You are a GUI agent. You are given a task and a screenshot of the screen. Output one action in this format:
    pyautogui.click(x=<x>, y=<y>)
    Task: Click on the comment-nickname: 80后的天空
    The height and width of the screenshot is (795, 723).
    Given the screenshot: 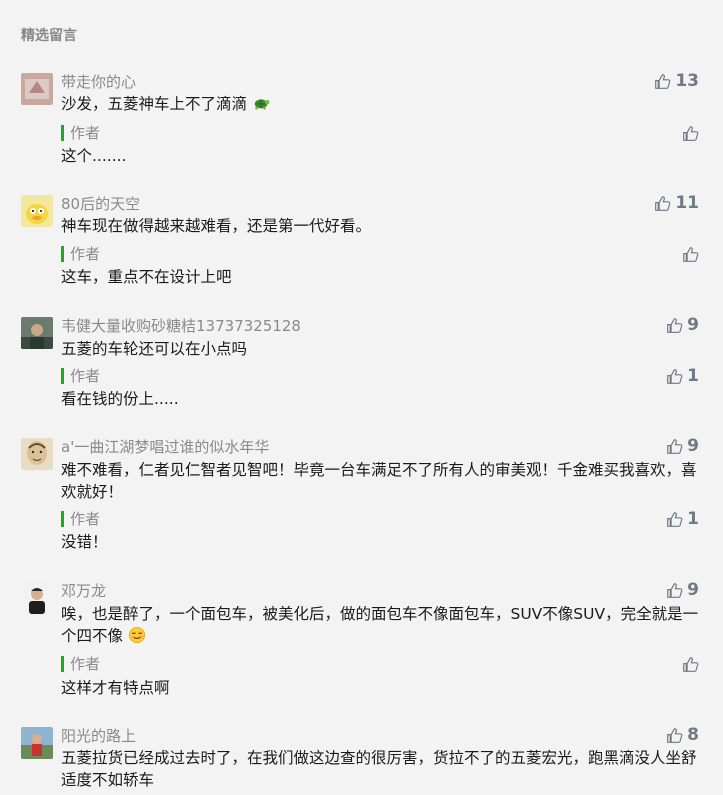 What is the action you would take?
    pyautogui.click(x=101, y=204)
    